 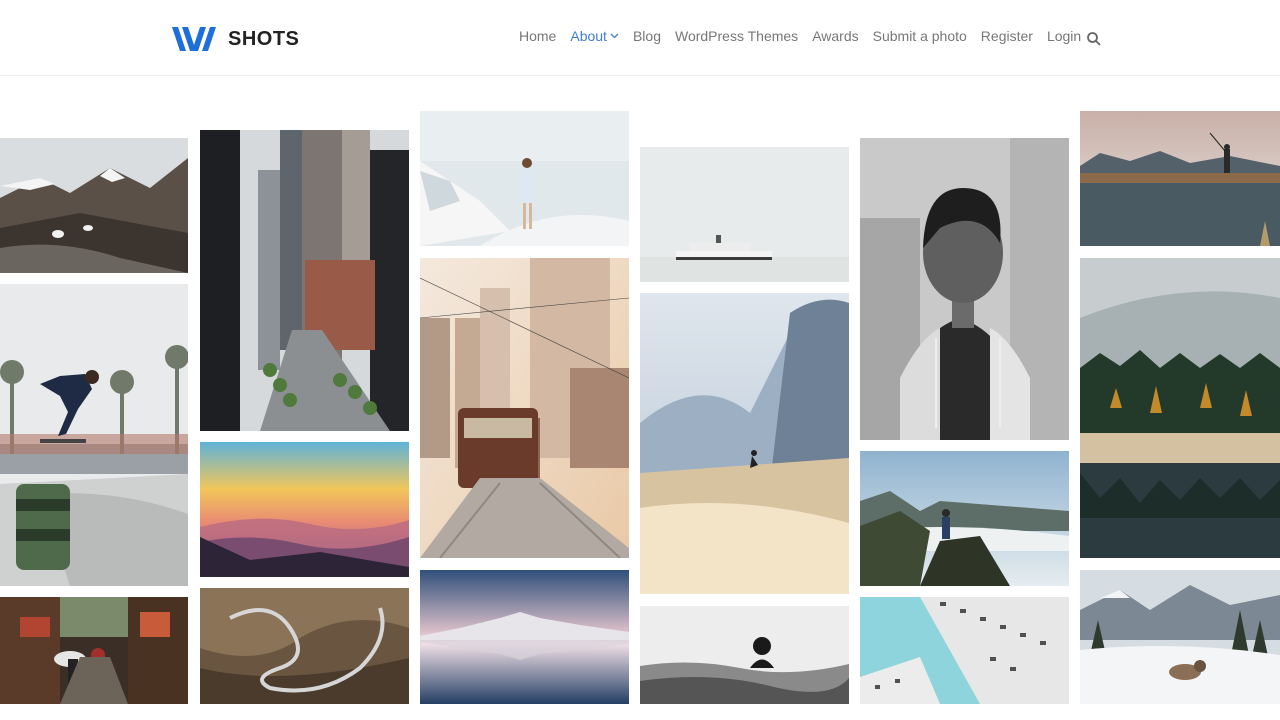 I want to click on photo-hiker-clouds, so click(x=964, y=518).